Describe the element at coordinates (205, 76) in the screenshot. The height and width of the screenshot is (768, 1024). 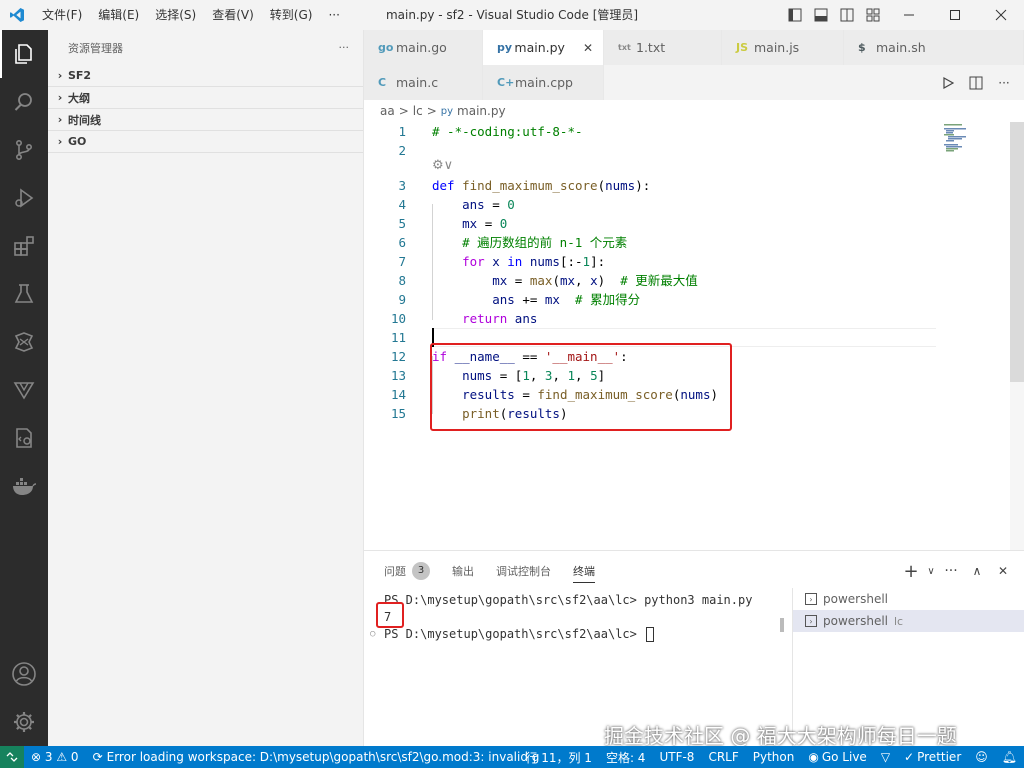
I see `section-sf2: › SF2` at that location.